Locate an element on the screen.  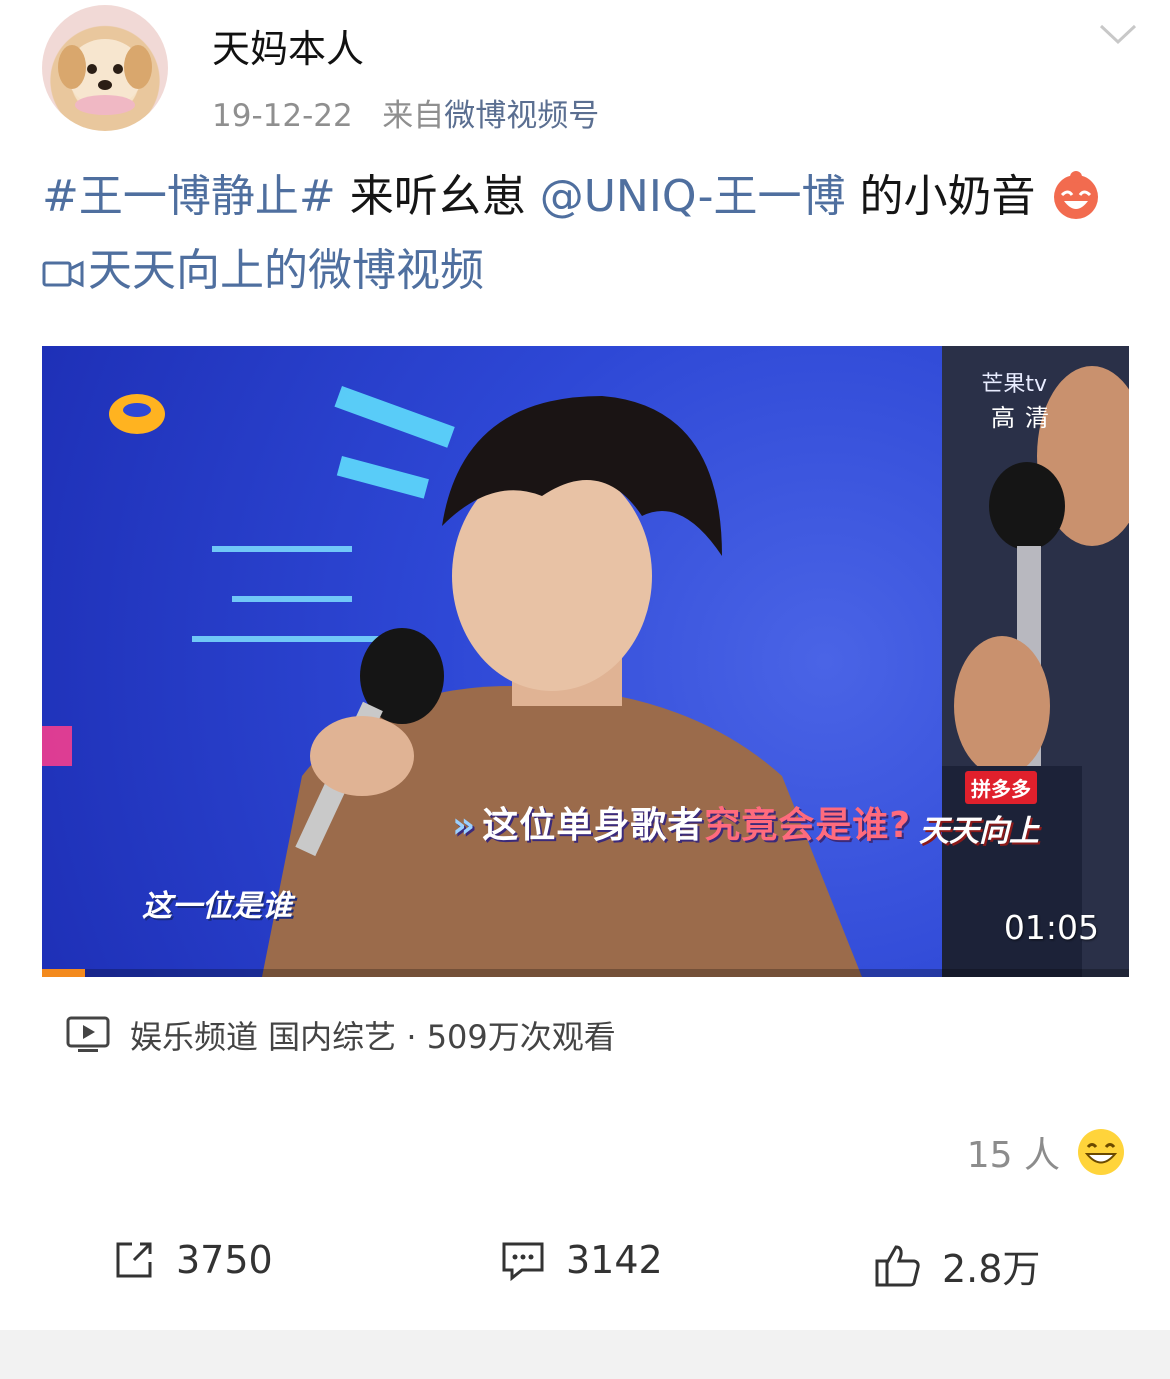
post-text-middle: 来听幺崽 is located at coordinates (437, 196).